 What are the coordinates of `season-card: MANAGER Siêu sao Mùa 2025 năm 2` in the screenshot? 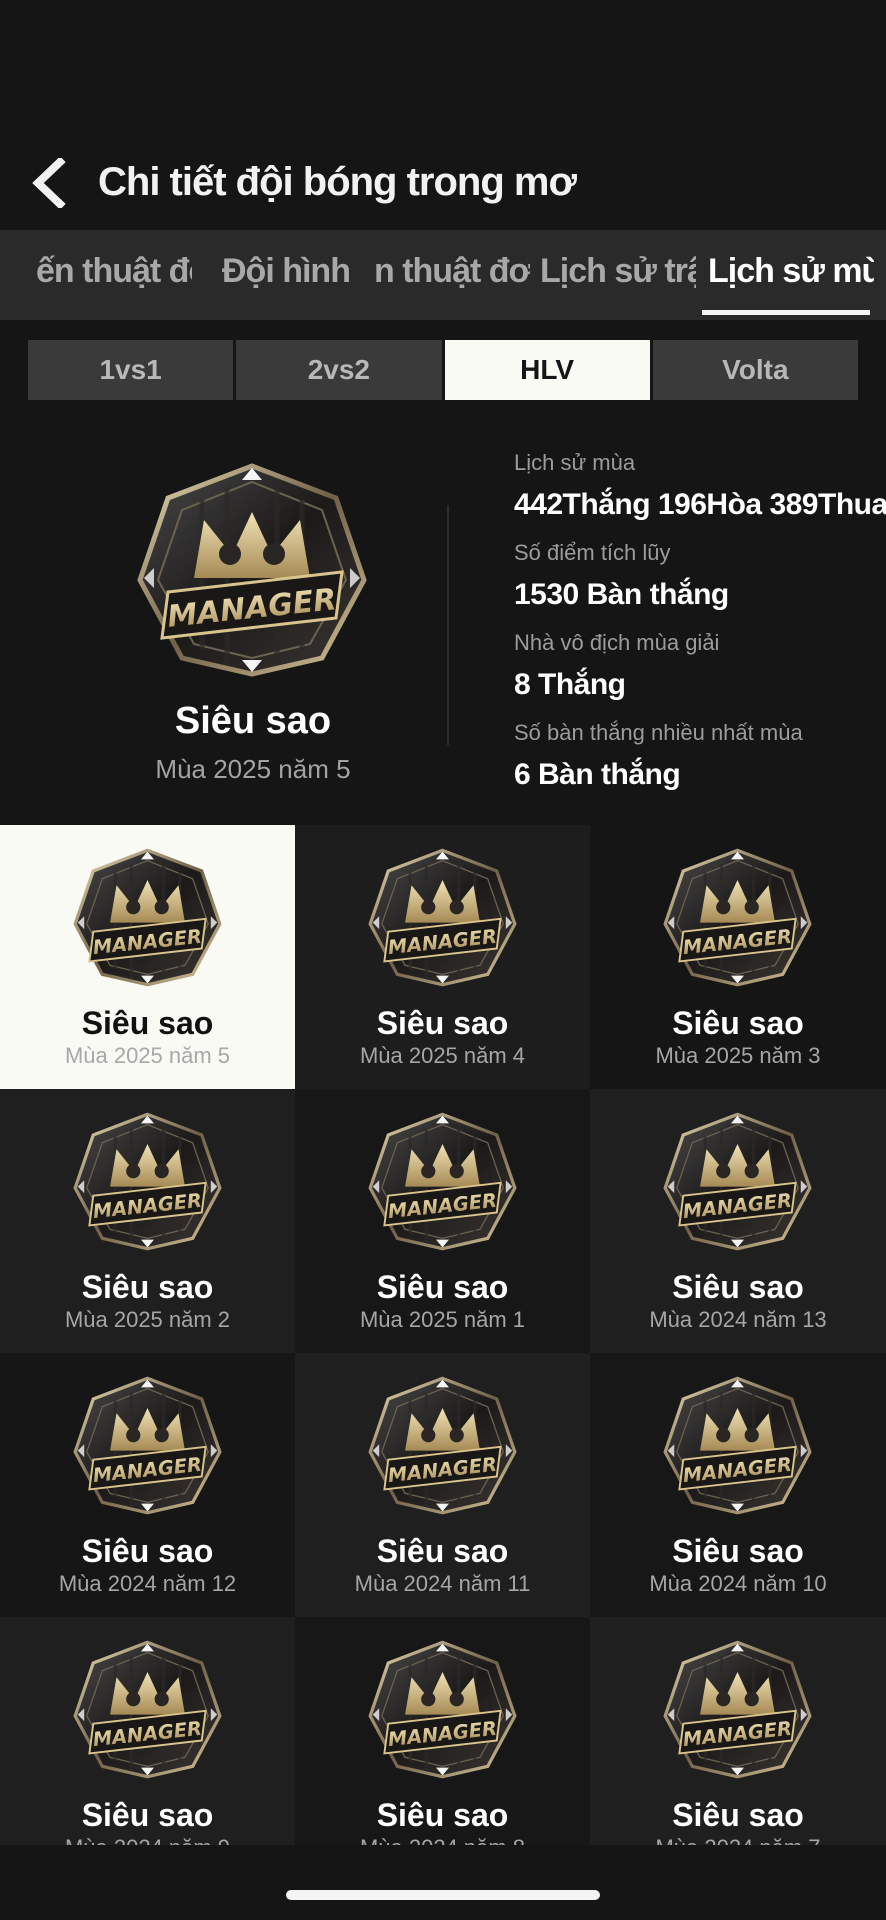 It's located at (147, 1221).